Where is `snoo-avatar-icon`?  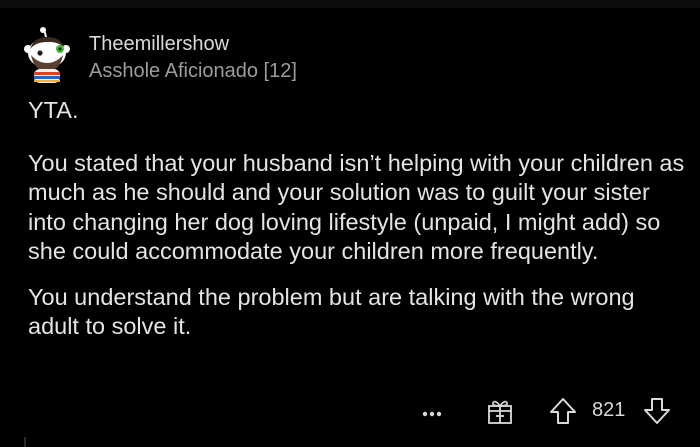
snoo-avatar-icon is located at coordinates (48, 56).